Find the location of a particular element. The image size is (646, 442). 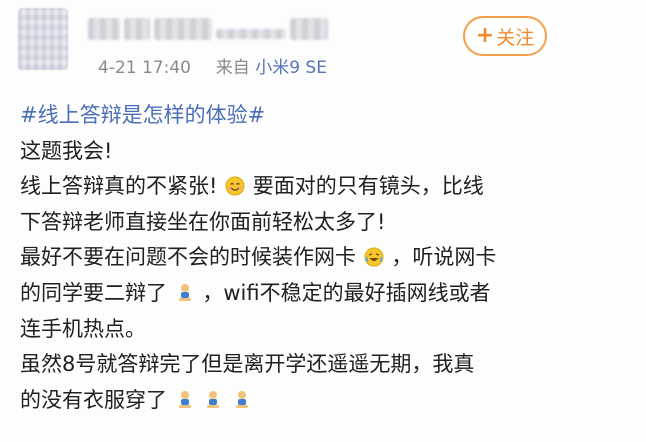

post-text: 最好不要在问题不会的时候装作网卡 is located at coordinates (188, 257).